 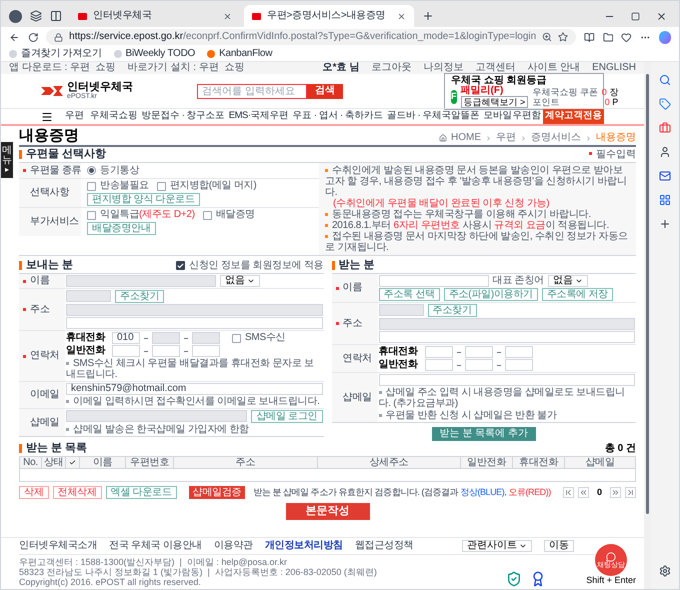 What do you see at coordinates (74, 116) in the screenshot?
I see `nav-item: 우편` at bounding box center [74, 116].